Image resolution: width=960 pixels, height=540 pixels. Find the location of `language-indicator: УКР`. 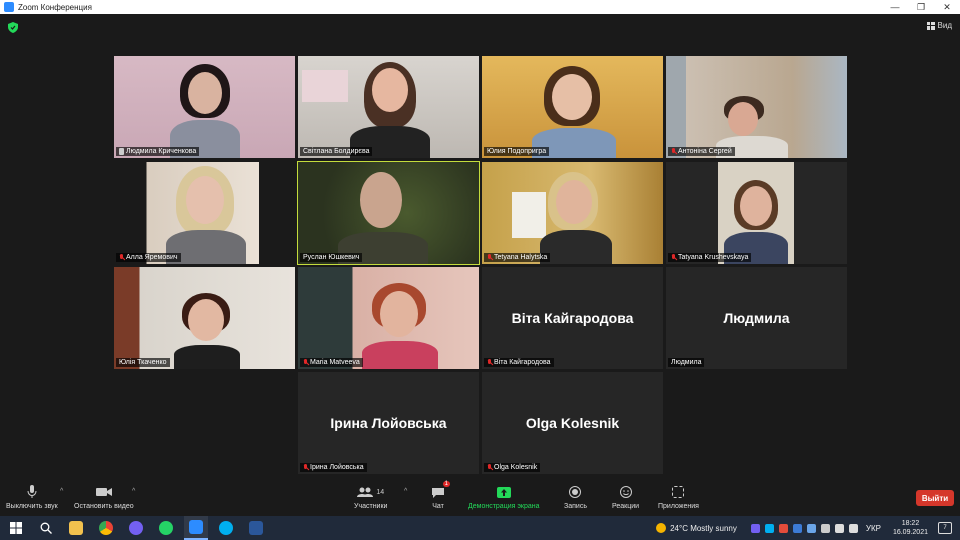

language-indicator: УКР is located at coordinates (873, 528).